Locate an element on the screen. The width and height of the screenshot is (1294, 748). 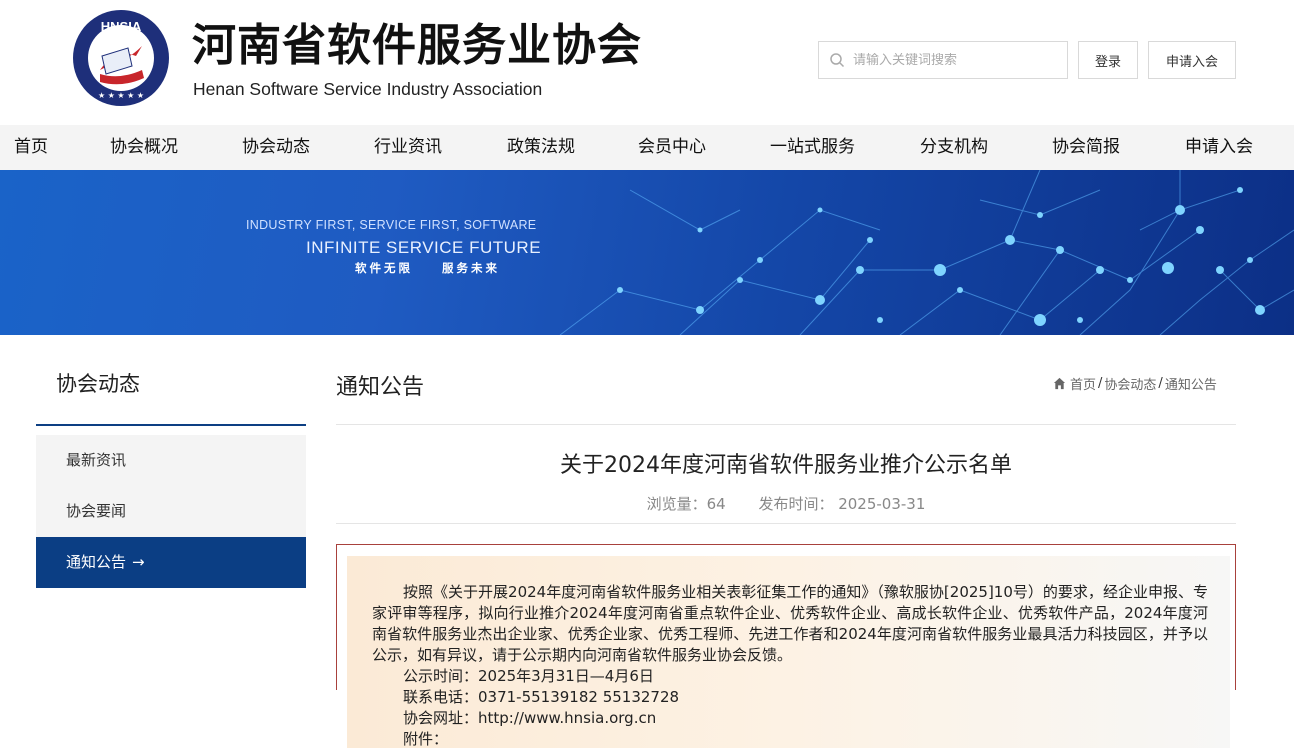
meta-divider is located at coordinates (786, 523).